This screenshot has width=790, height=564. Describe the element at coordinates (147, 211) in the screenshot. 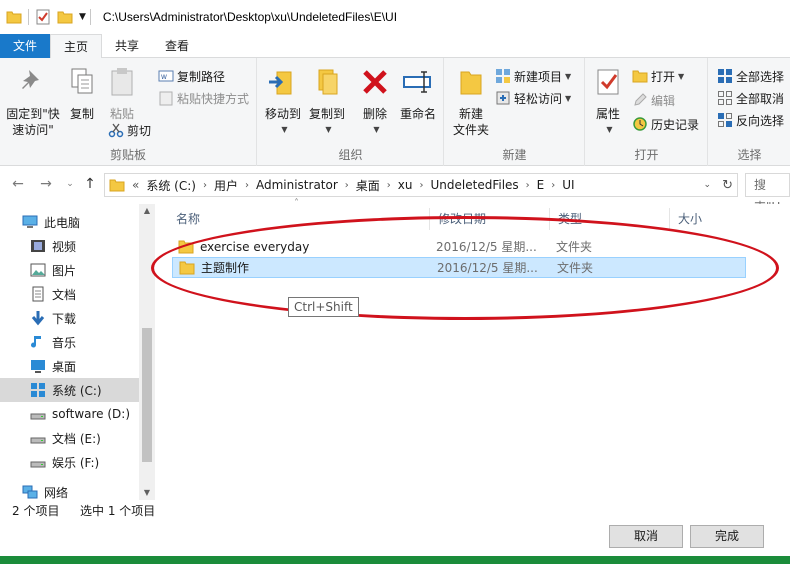

I see `chevron-up-icon: ▲` at that location.